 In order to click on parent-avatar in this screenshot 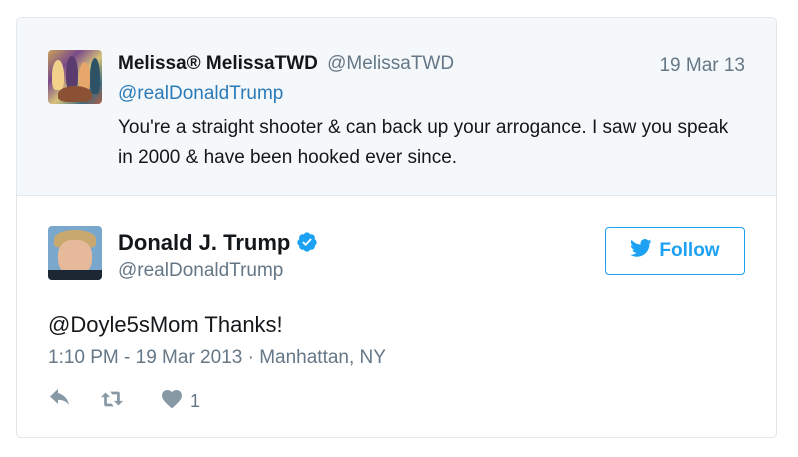, I will do `click(75, 77)`.